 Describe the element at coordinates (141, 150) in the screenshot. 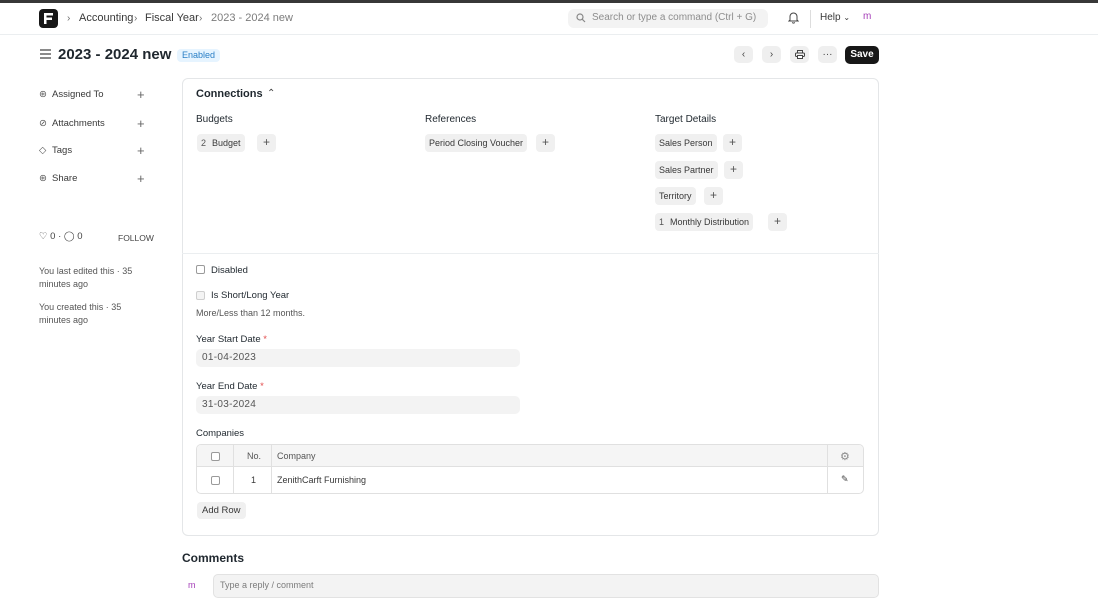

I see `add-tag-icon: +` at that location.